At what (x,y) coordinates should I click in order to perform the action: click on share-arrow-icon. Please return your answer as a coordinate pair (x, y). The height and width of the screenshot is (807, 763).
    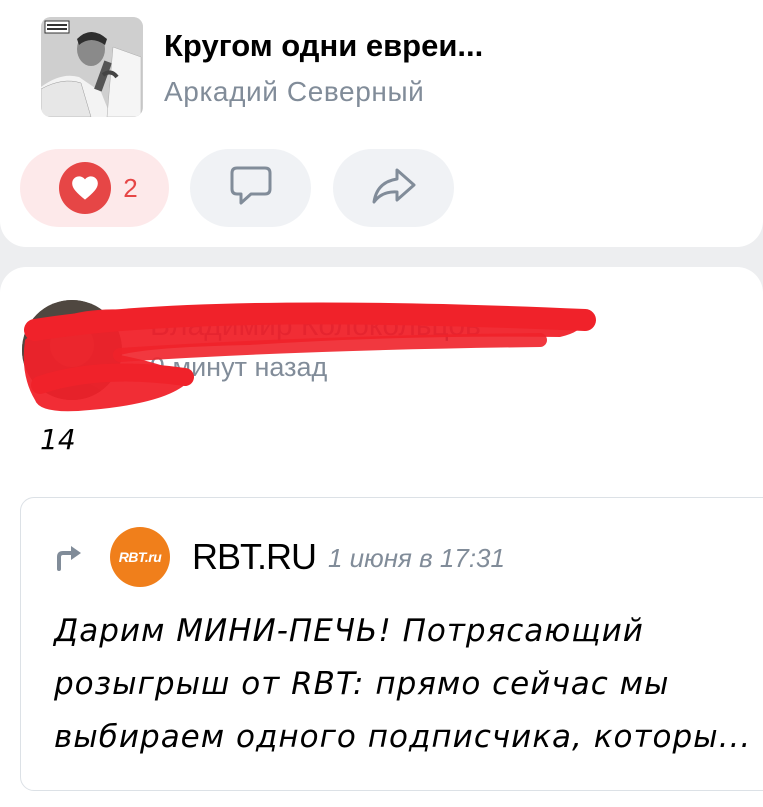
    Looking at the image, I should click on (394, 188).